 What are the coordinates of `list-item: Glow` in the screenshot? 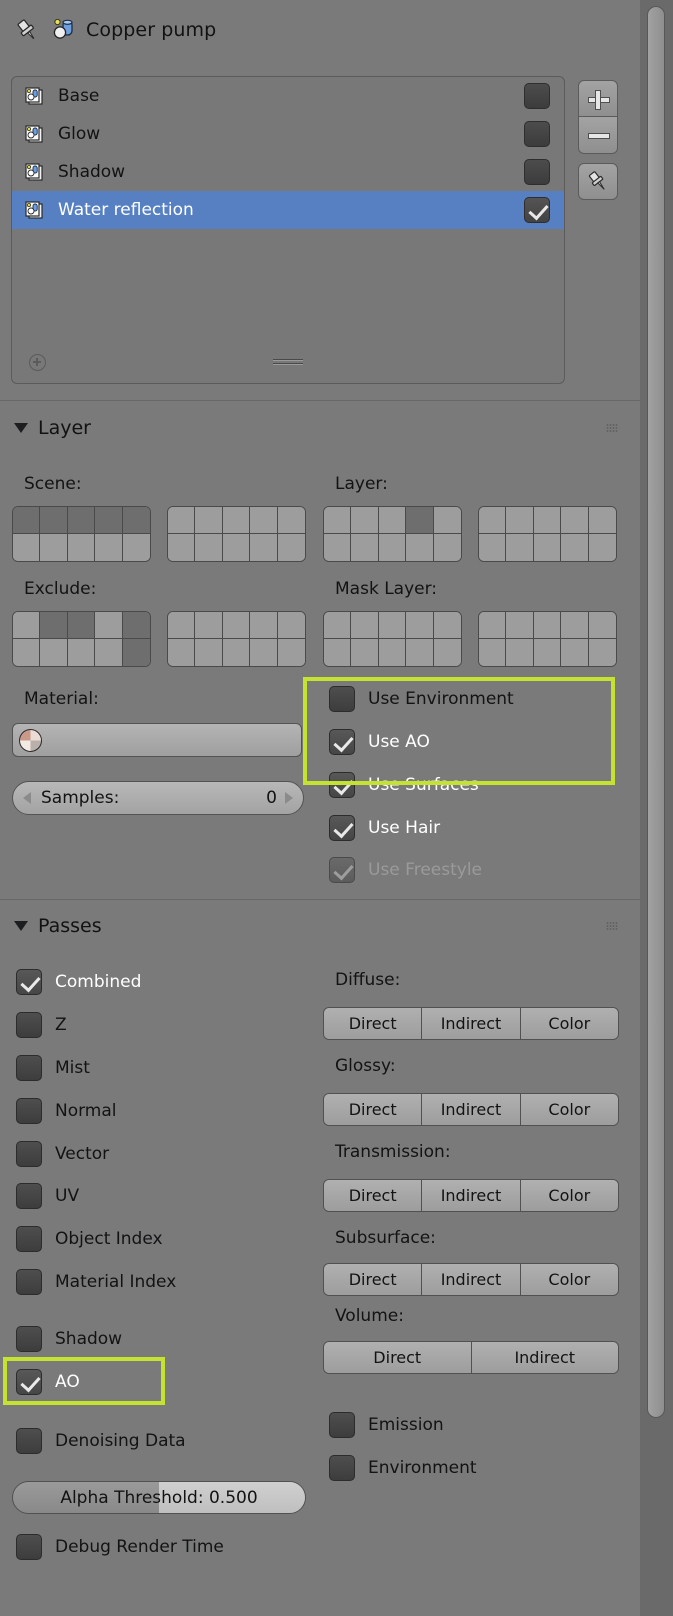 It's located at (288, 134).